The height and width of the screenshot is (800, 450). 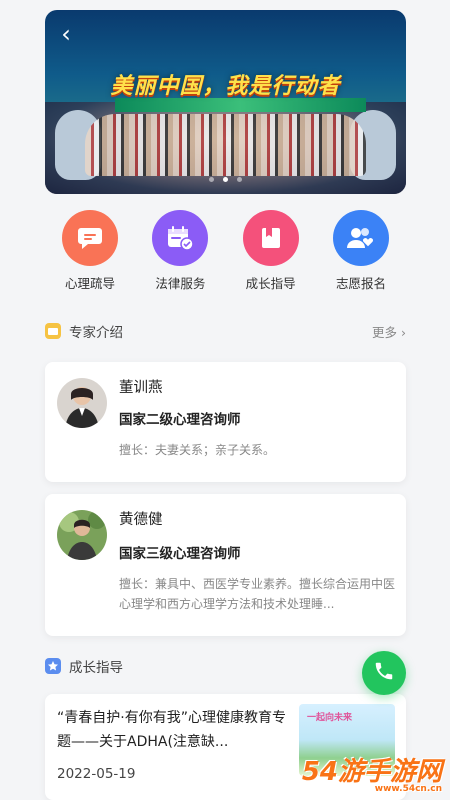 I want to click on thumbnail-caption: 一起向未来, so click(x=330, y=718).